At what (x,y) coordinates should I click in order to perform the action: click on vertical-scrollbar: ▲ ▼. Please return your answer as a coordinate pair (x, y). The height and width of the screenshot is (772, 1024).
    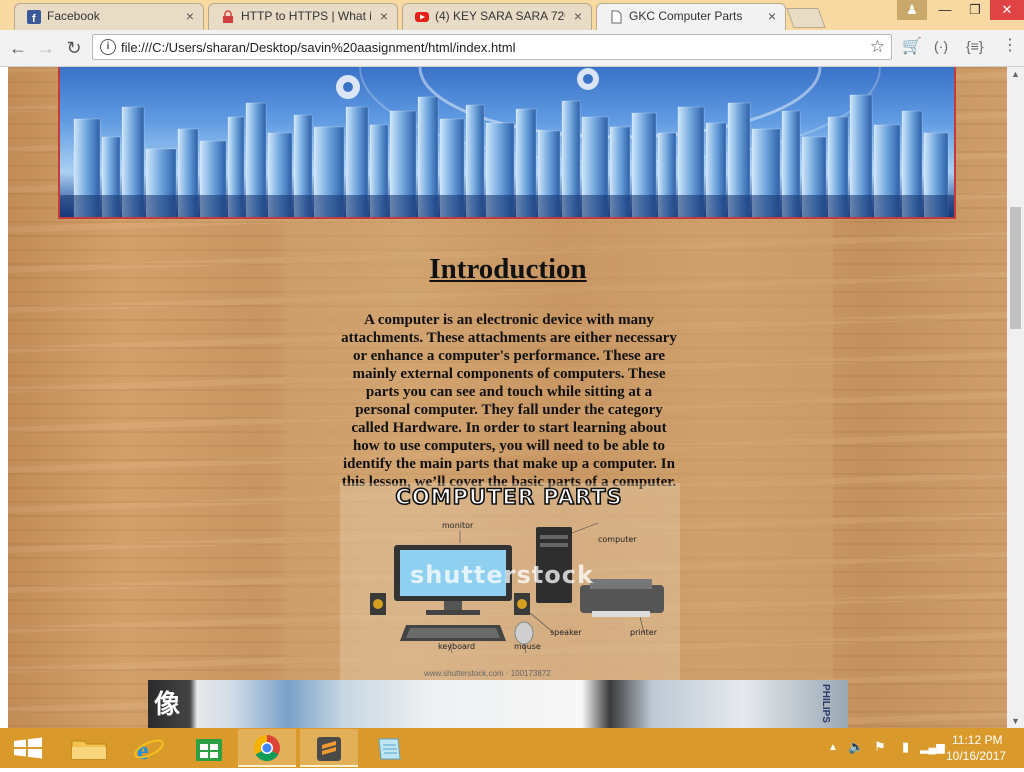
    Looking at the image, I should click on (1015, 397).